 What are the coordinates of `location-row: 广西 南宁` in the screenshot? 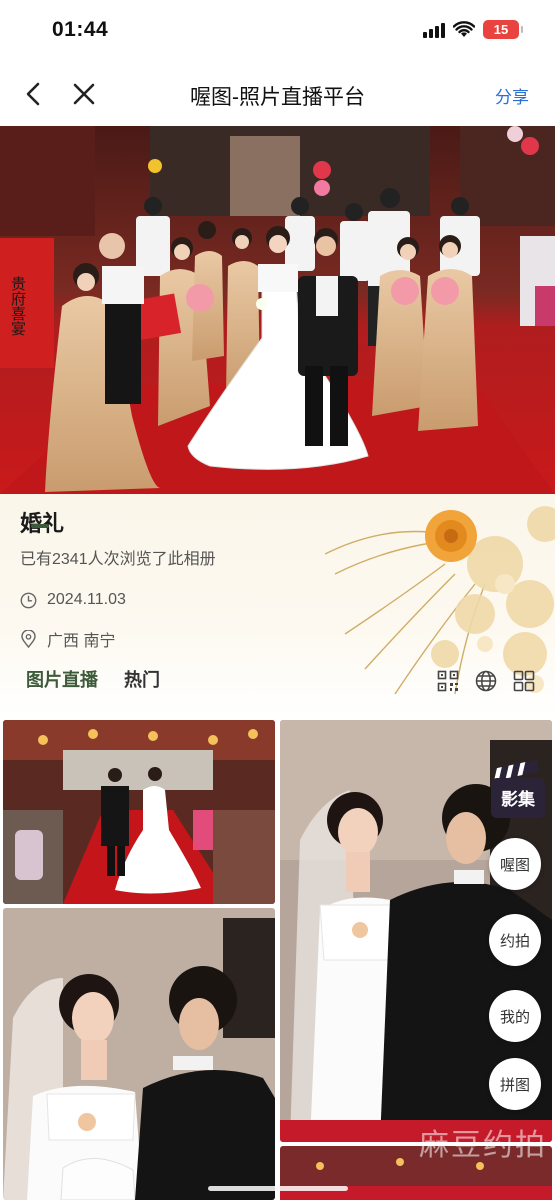 It's located at (67, 639).